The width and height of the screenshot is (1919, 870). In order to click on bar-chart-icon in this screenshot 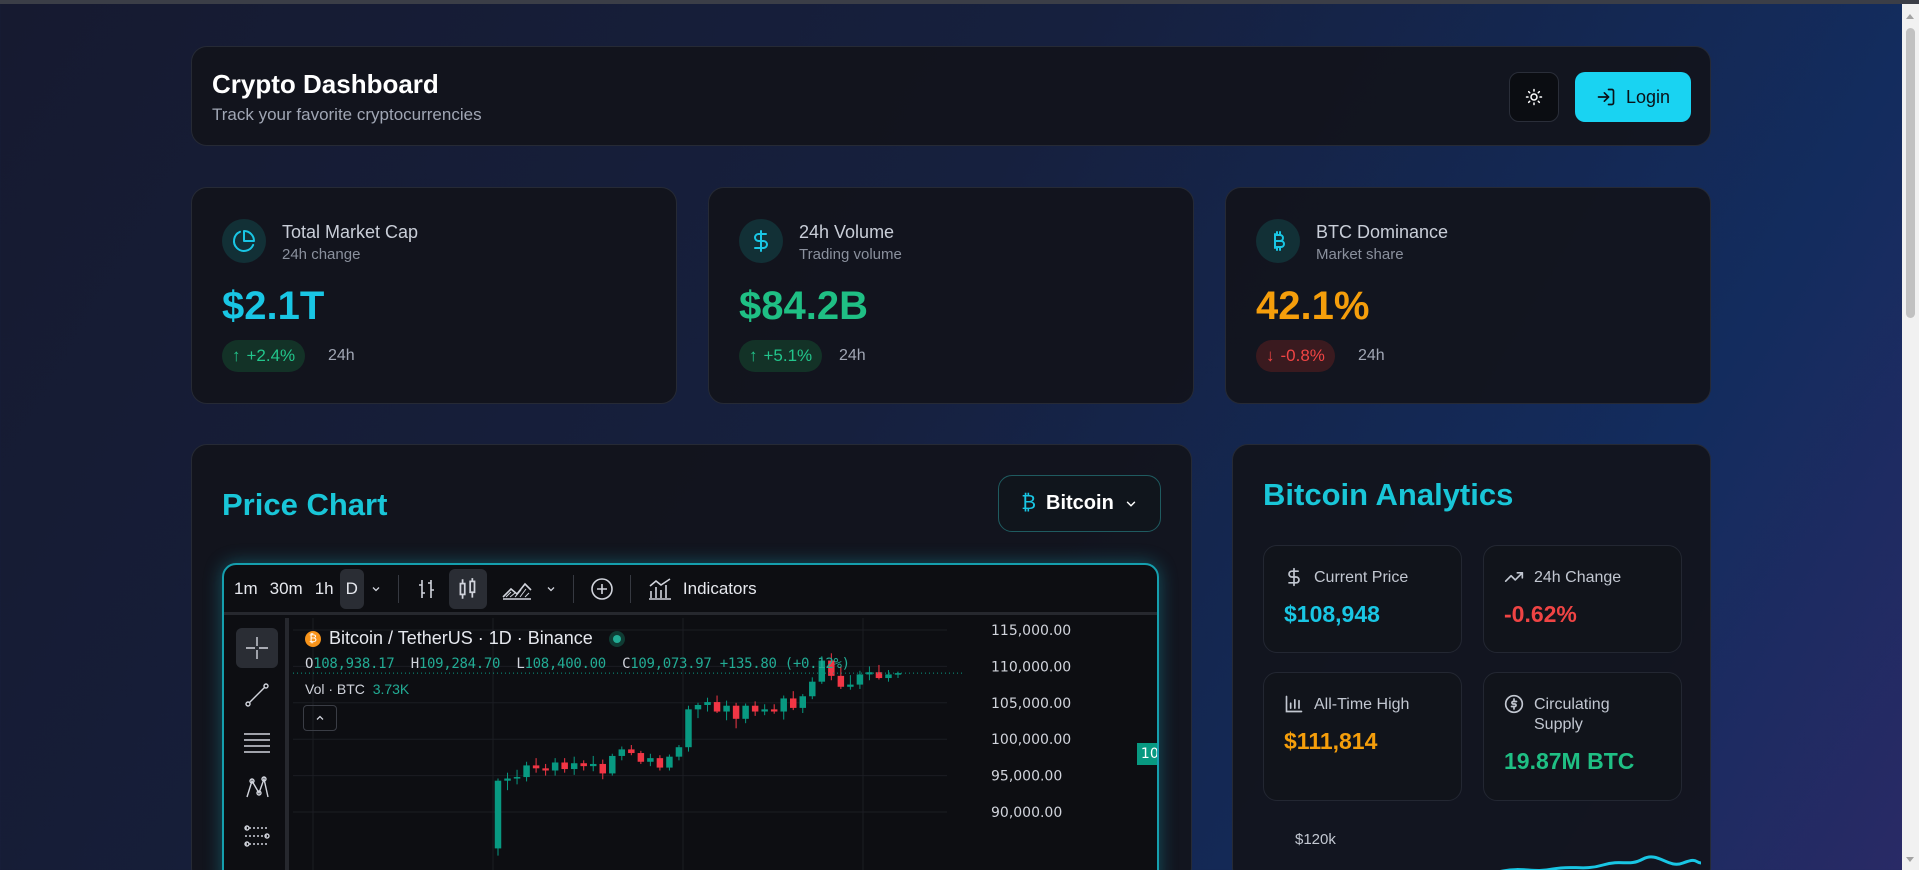, I will do `click(1294, 704)`.